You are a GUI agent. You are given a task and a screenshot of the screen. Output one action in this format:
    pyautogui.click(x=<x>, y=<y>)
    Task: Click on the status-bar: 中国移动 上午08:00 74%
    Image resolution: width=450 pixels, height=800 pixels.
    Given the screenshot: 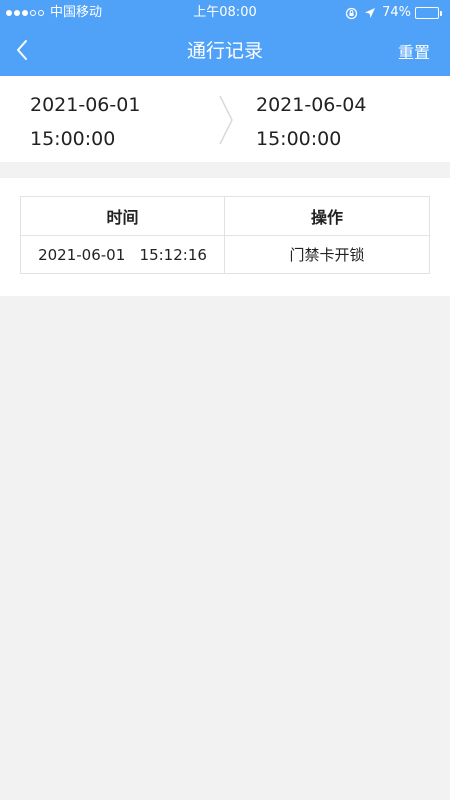 What is the action you would take?
    pyautogui.click(x=225, y=13)
    